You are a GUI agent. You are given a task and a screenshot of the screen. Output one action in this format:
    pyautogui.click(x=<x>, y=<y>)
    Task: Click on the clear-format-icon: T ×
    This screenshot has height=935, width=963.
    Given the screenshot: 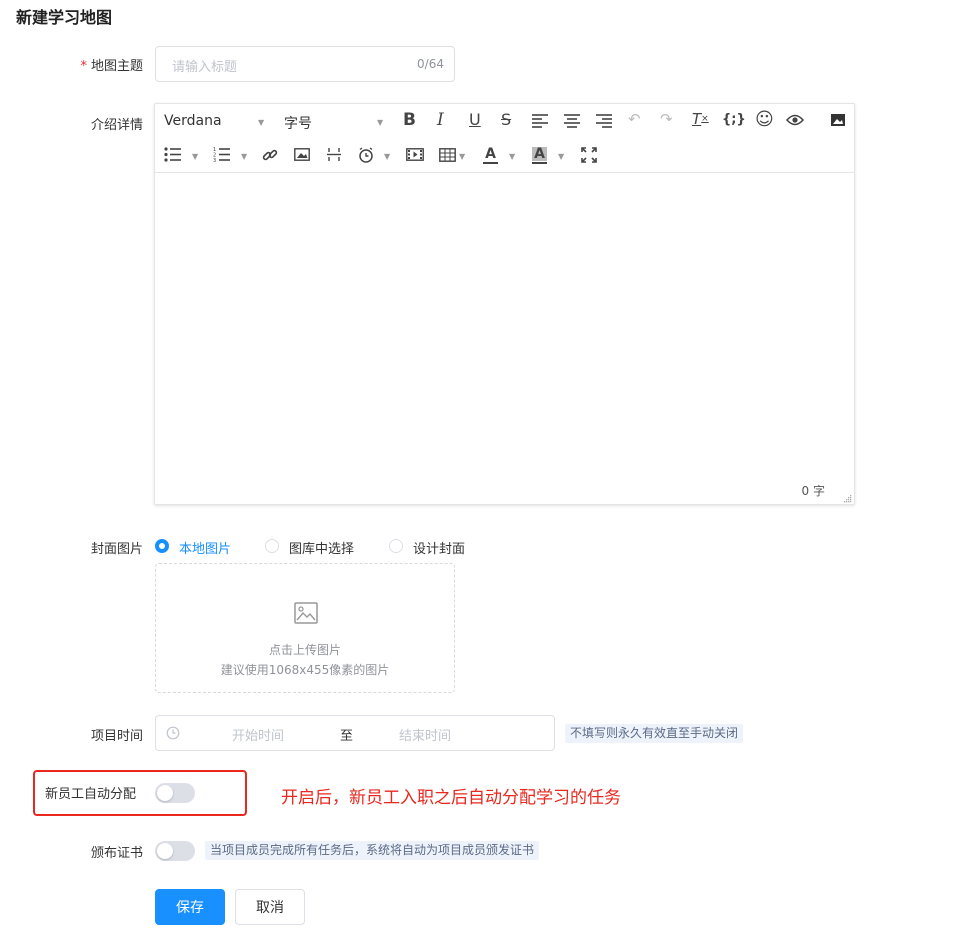 What is the action you would take?
    pyautogui.click(x=700, y=119)
    